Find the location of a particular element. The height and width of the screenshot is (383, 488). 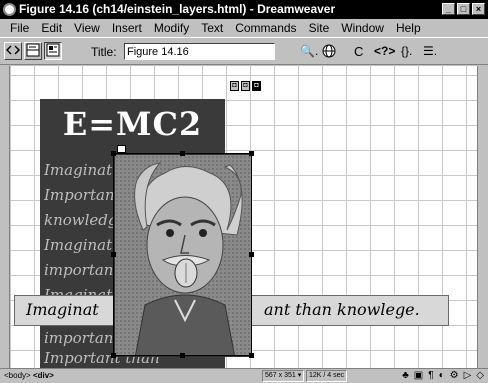

menu-site: Site is located at coordinates (319, 28).